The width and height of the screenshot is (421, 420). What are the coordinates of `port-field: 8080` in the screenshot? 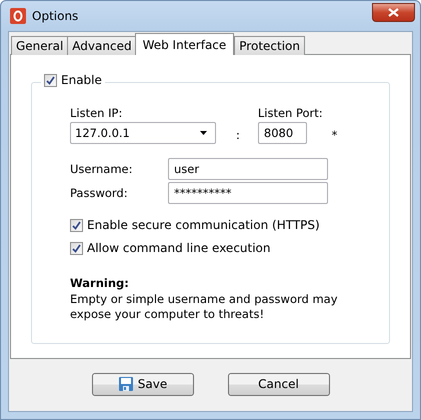 It's located at (282, 133).